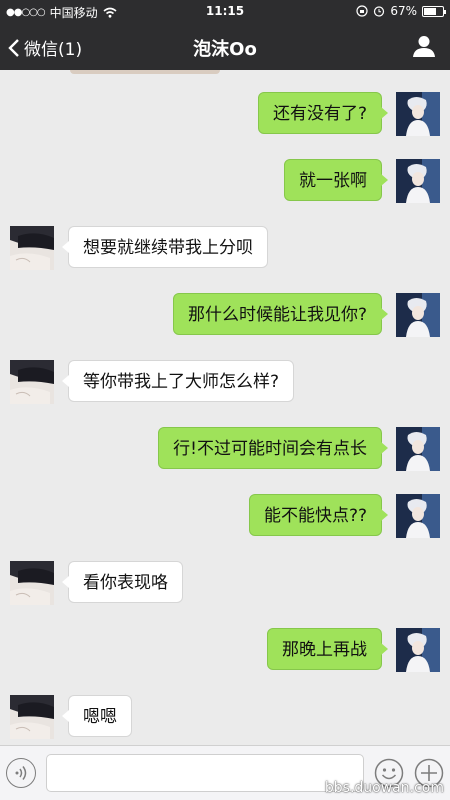 This screenshot has height=800, width=450. What do you see at coordinates (225, 47) in the screenshot?
I see `nav-bar: 微信(1) 泡沫Oo` at bounding box center [225, 47].